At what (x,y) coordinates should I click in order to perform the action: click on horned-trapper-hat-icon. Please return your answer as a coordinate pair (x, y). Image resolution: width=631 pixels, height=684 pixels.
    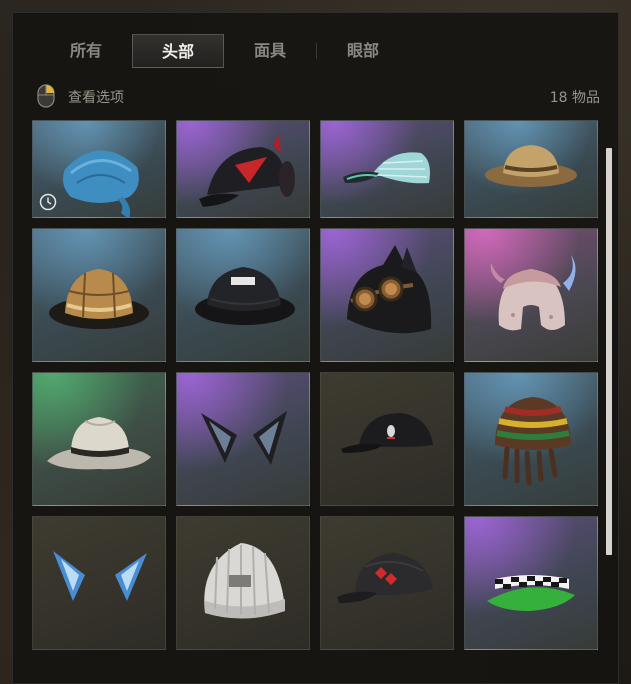
    Looking at the image, I should click on (533, 293).